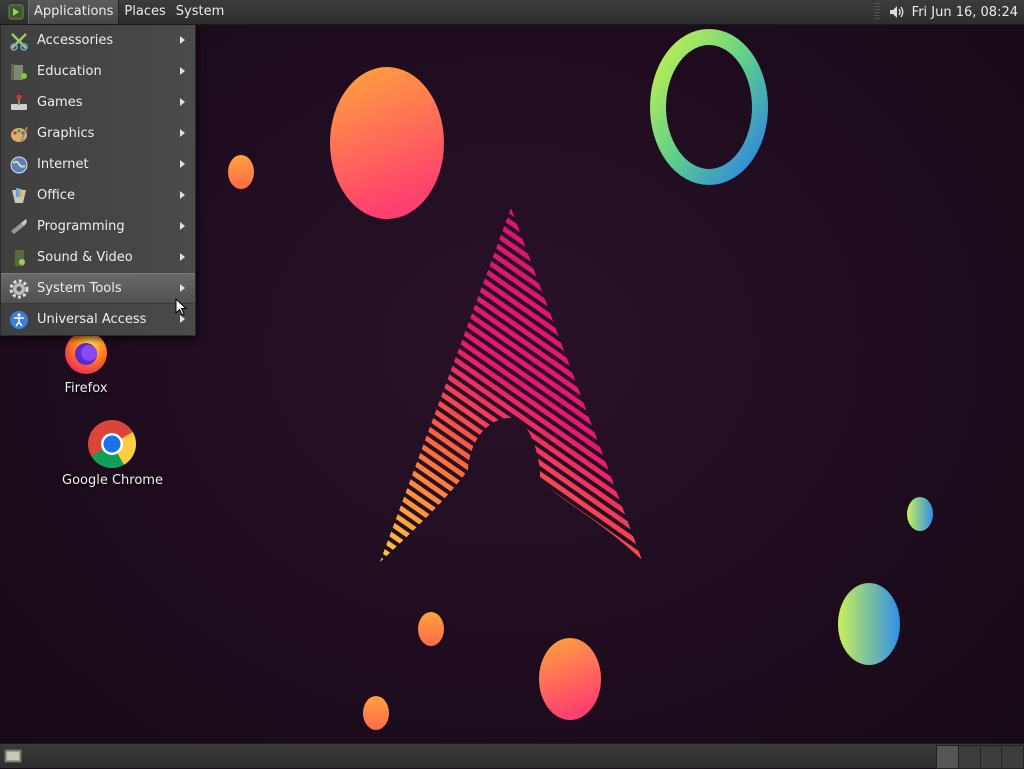 The image size is (1024, 769). What do you see at coordinates (144, 12) in the screenshot?
I see `places-menu: Places` at bounding box center [144, 12].